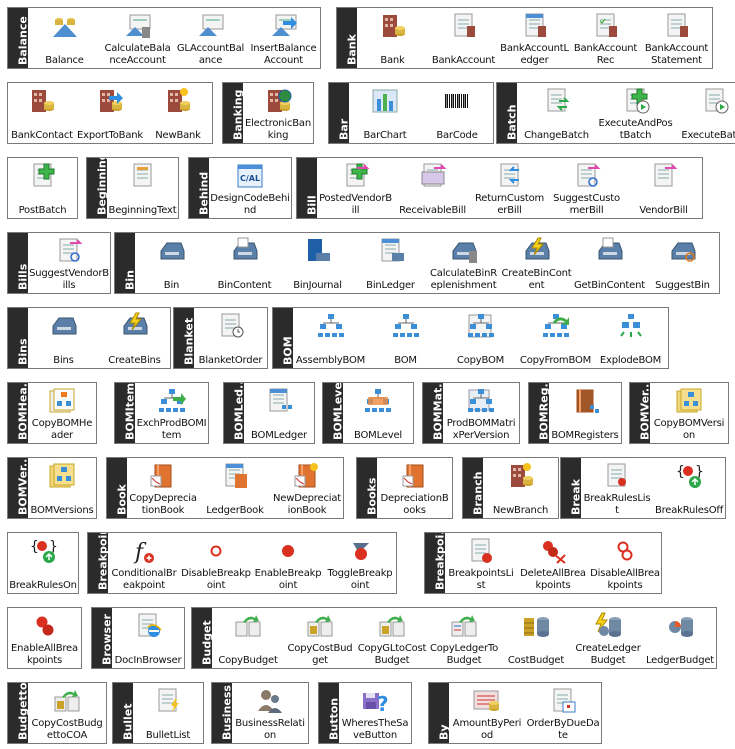  I want to click on bank-account-rec-icon, so click(606, 26).